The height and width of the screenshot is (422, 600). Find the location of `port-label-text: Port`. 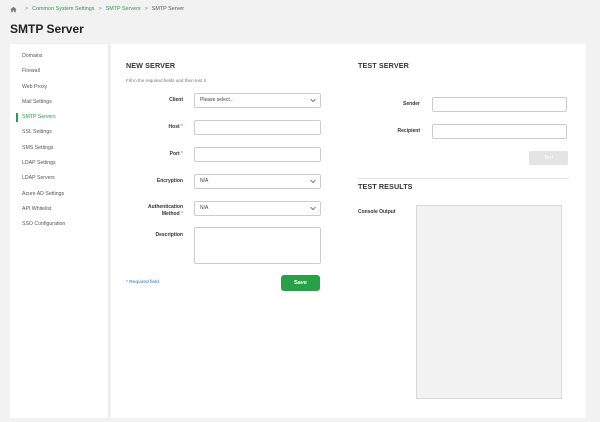

port-label-text: Port is located at coordinates (174, 154).